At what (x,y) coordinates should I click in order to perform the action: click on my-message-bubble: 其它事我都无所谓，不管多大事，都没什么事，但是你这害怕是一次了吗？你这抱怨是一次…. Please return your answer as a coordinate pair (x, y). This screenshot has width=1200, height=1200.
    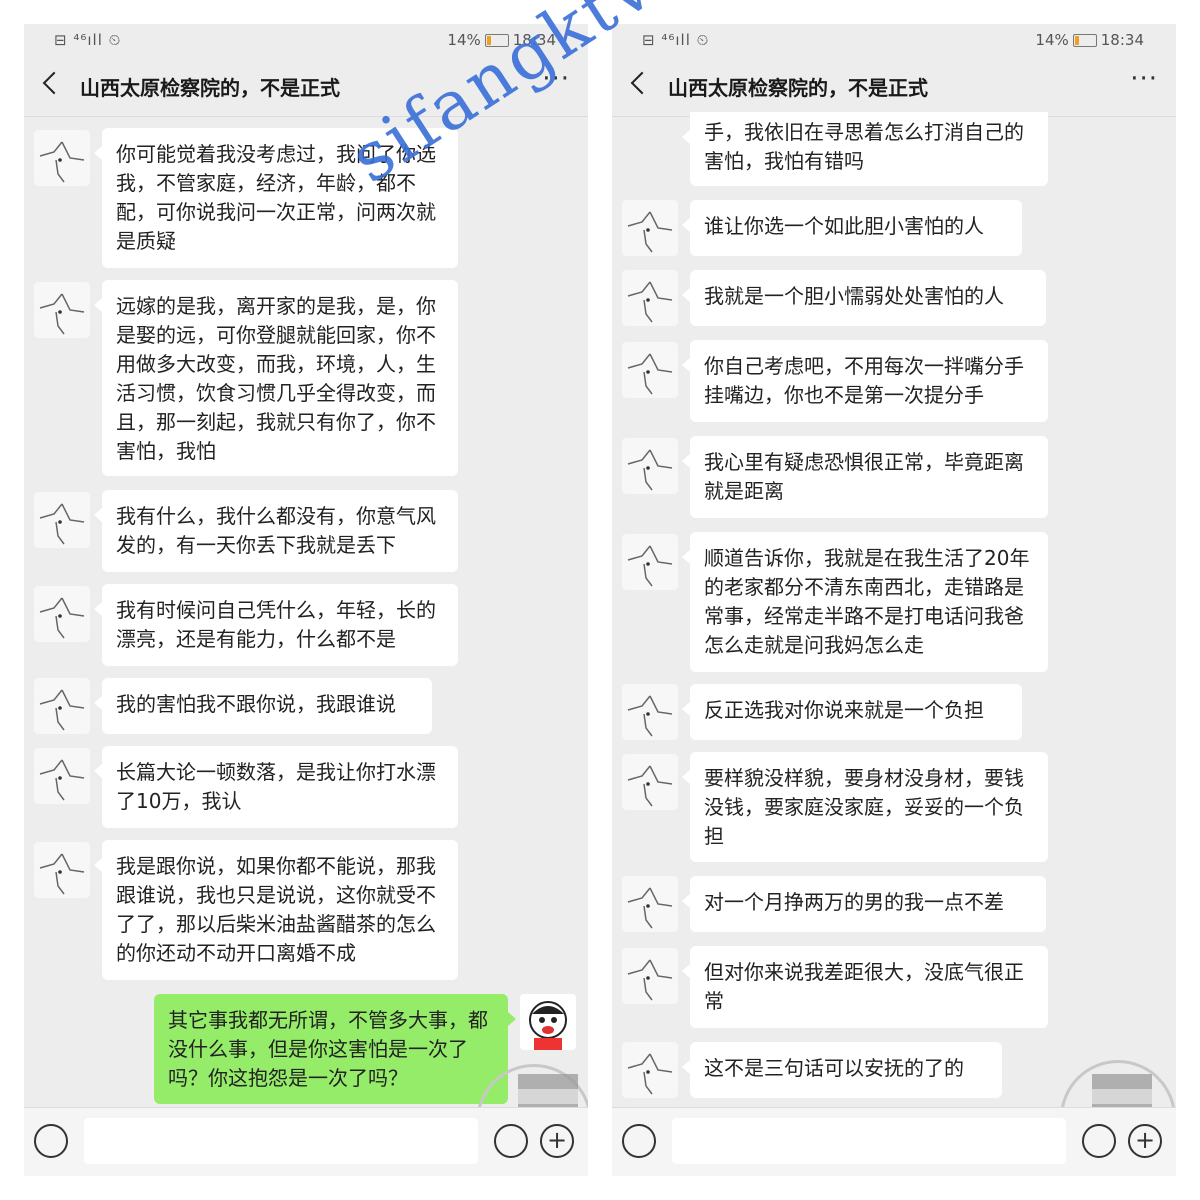
    Looking at the image, I should click on (335, 1049).